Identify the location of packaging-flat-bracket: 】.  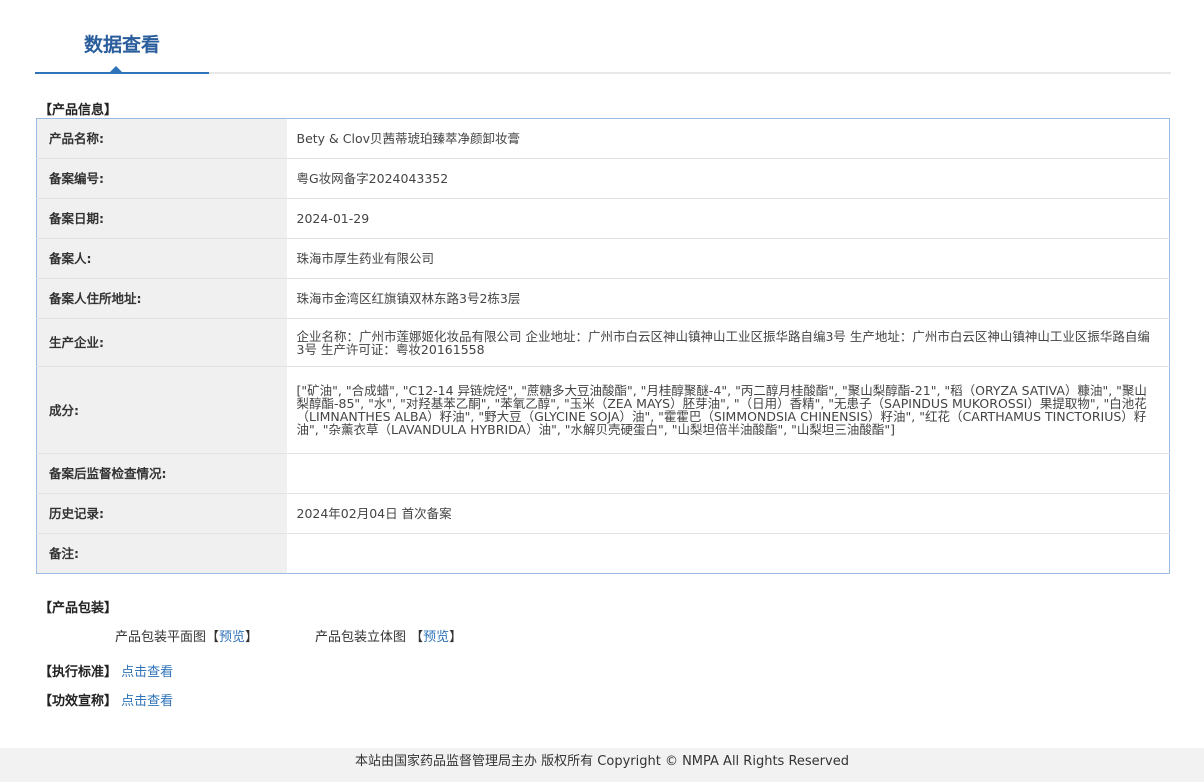
(252, 637).